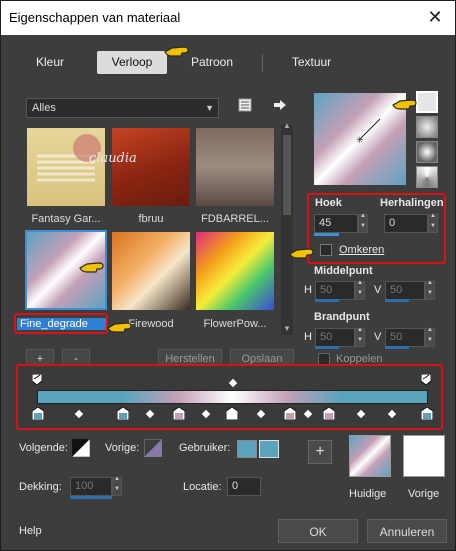 Image resolution: width=456 pixels, height=551 pixels. What do you see at coordinates (433, 223) in the screenshot?
I see `repeats-stepper` at bounding box center [433, 223].